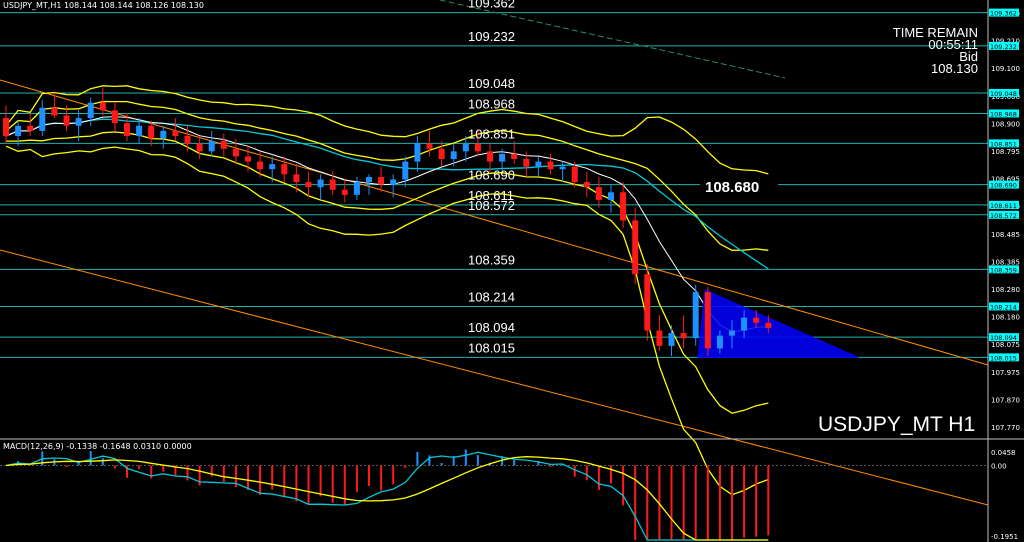  Describe the element at coordinates (1003, 453) in the screenshot. I see `macd-axis-label: 0.0458` at that location.